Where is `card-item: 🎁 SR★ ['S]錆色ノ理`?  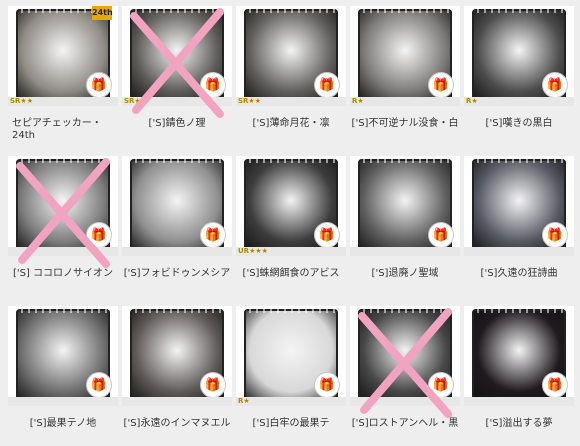 card-item: 🎁 SR★ ['S]錆色ノ理 is located at coordinates (177, 76).